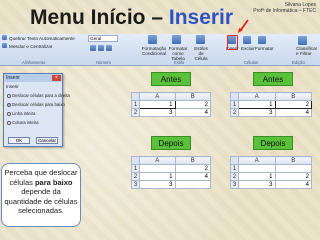 This screenshot has height=240, width=320. Describe the element at coordinates (178, 53) in the screenshot. I see `format-table-label: Formatar como Tabela` at that location.